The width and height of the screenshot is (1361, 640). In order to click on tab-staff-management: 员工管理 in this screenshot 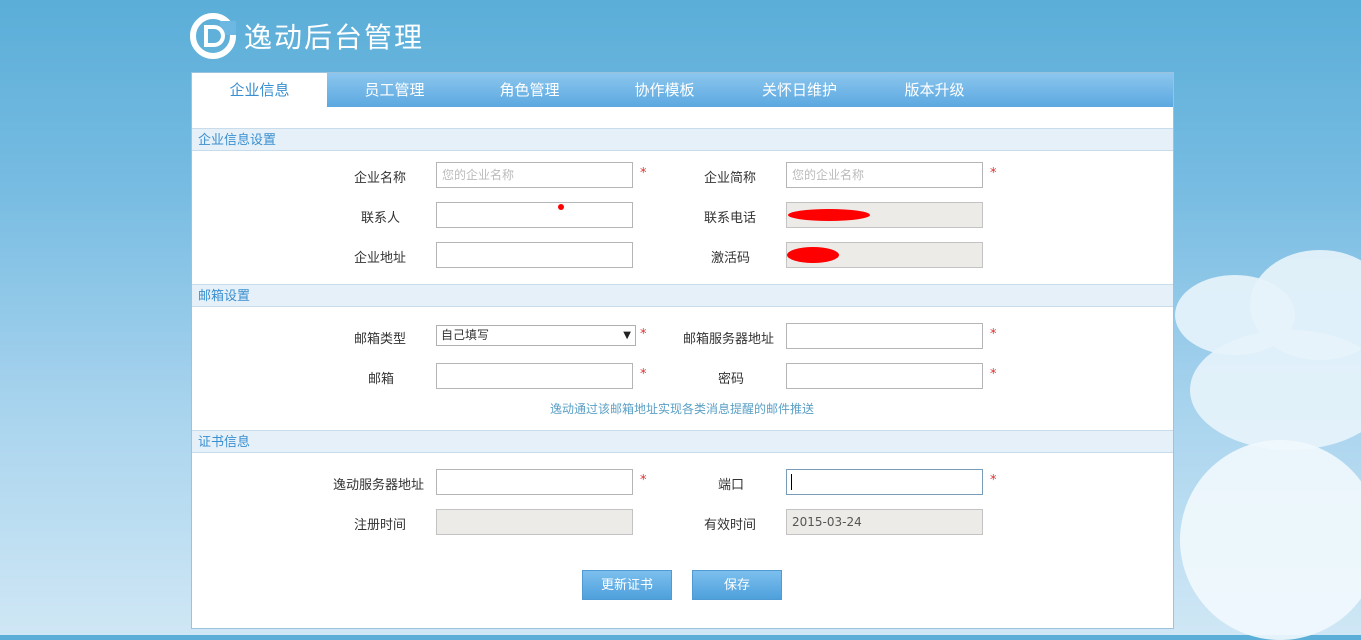, I will do `click(394, 90)`.